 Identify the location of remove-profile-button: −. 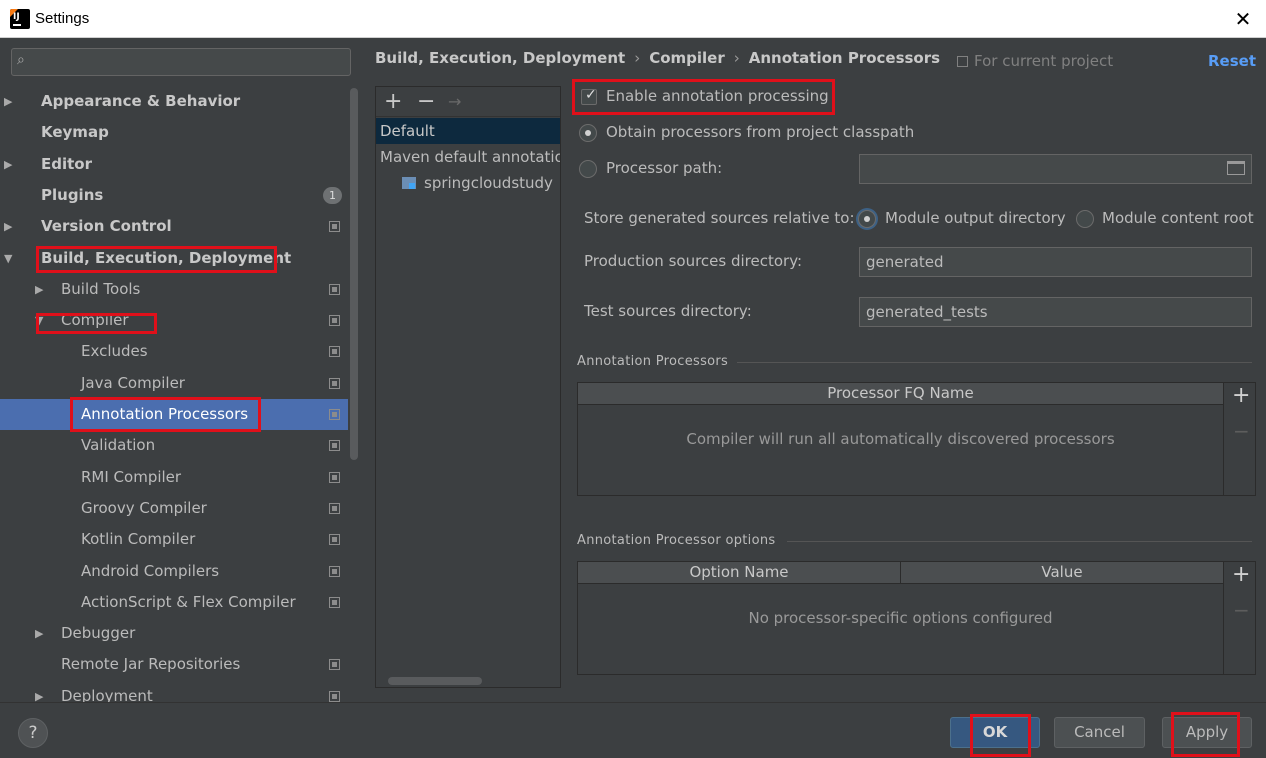
(426, 102).